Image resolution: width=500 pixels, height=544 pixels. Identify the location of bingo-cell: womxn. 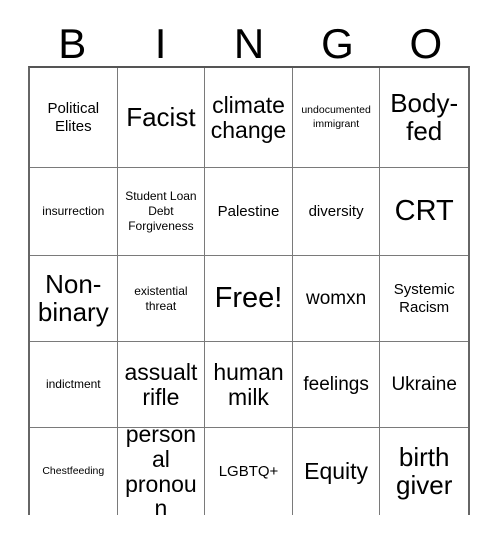
(336, 299).